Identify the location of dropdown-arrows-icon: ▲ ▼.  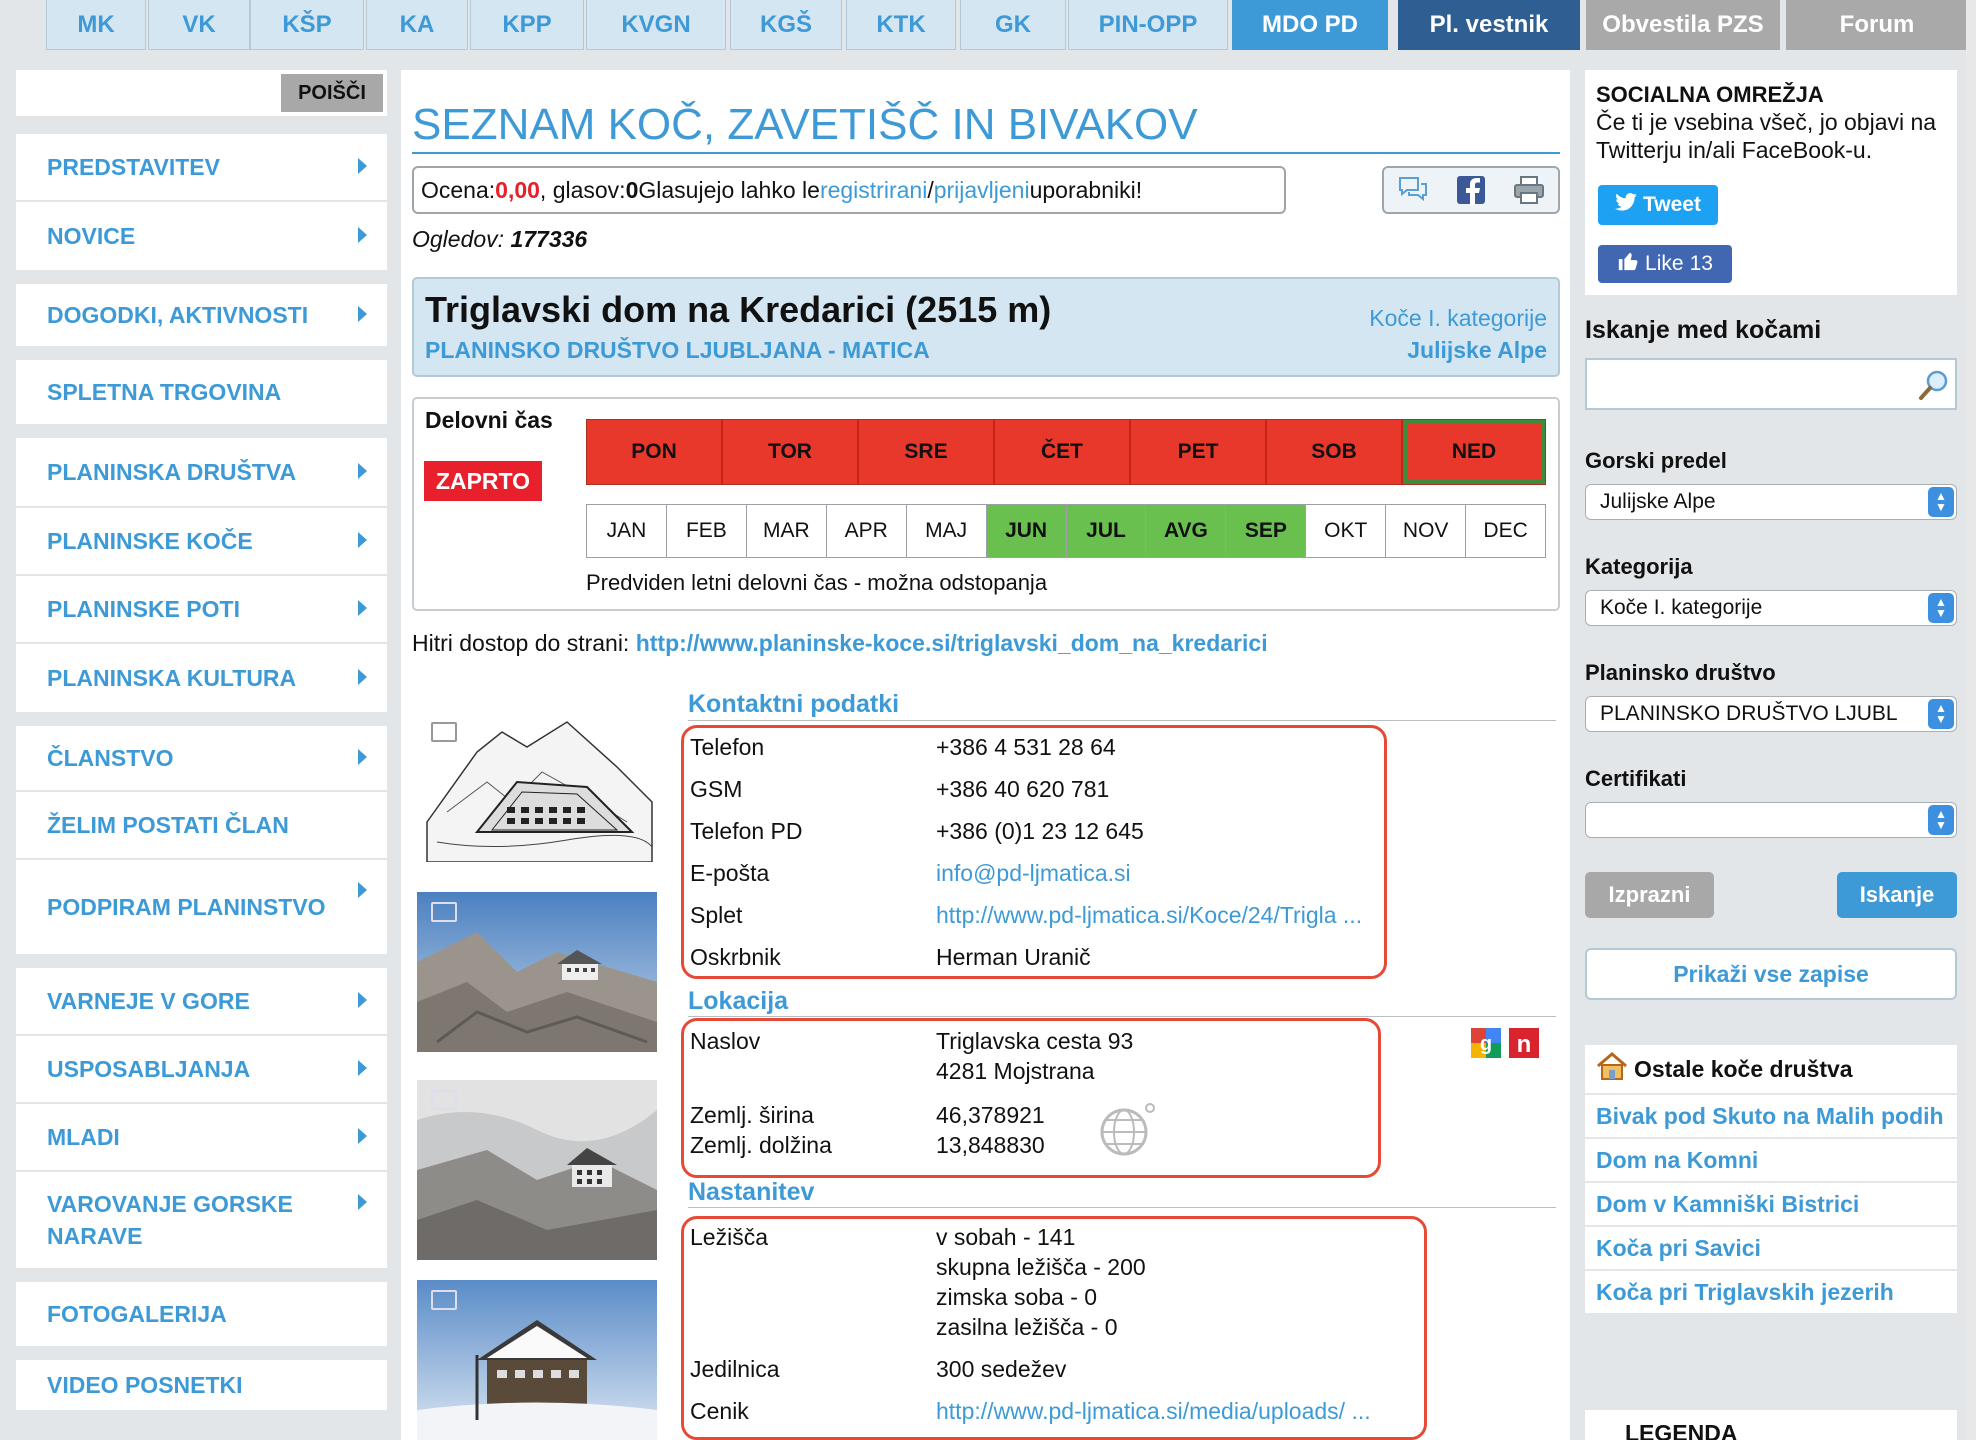
(1941, 714).